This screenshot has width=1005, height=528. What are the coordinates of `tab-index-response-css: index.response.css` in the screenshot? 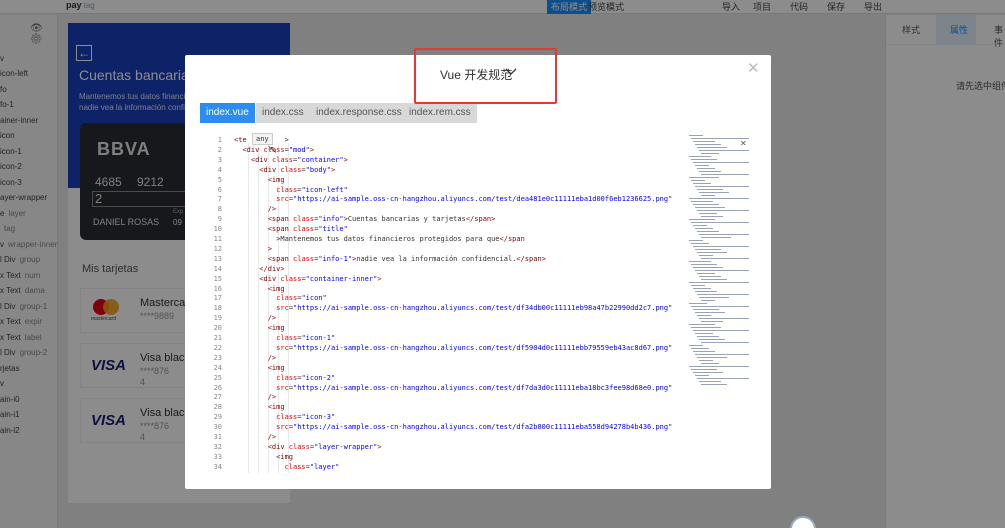 It's located at (359, 113).